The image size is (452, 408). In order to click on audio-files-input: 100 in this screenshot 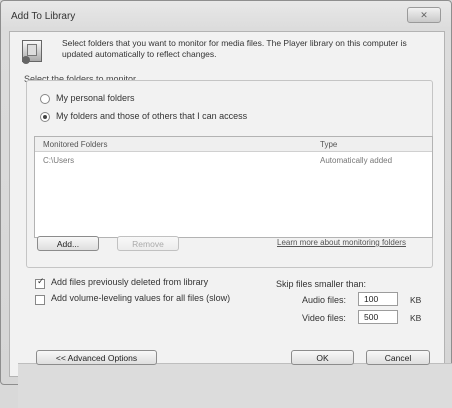, I will do `click(378, 299)`.